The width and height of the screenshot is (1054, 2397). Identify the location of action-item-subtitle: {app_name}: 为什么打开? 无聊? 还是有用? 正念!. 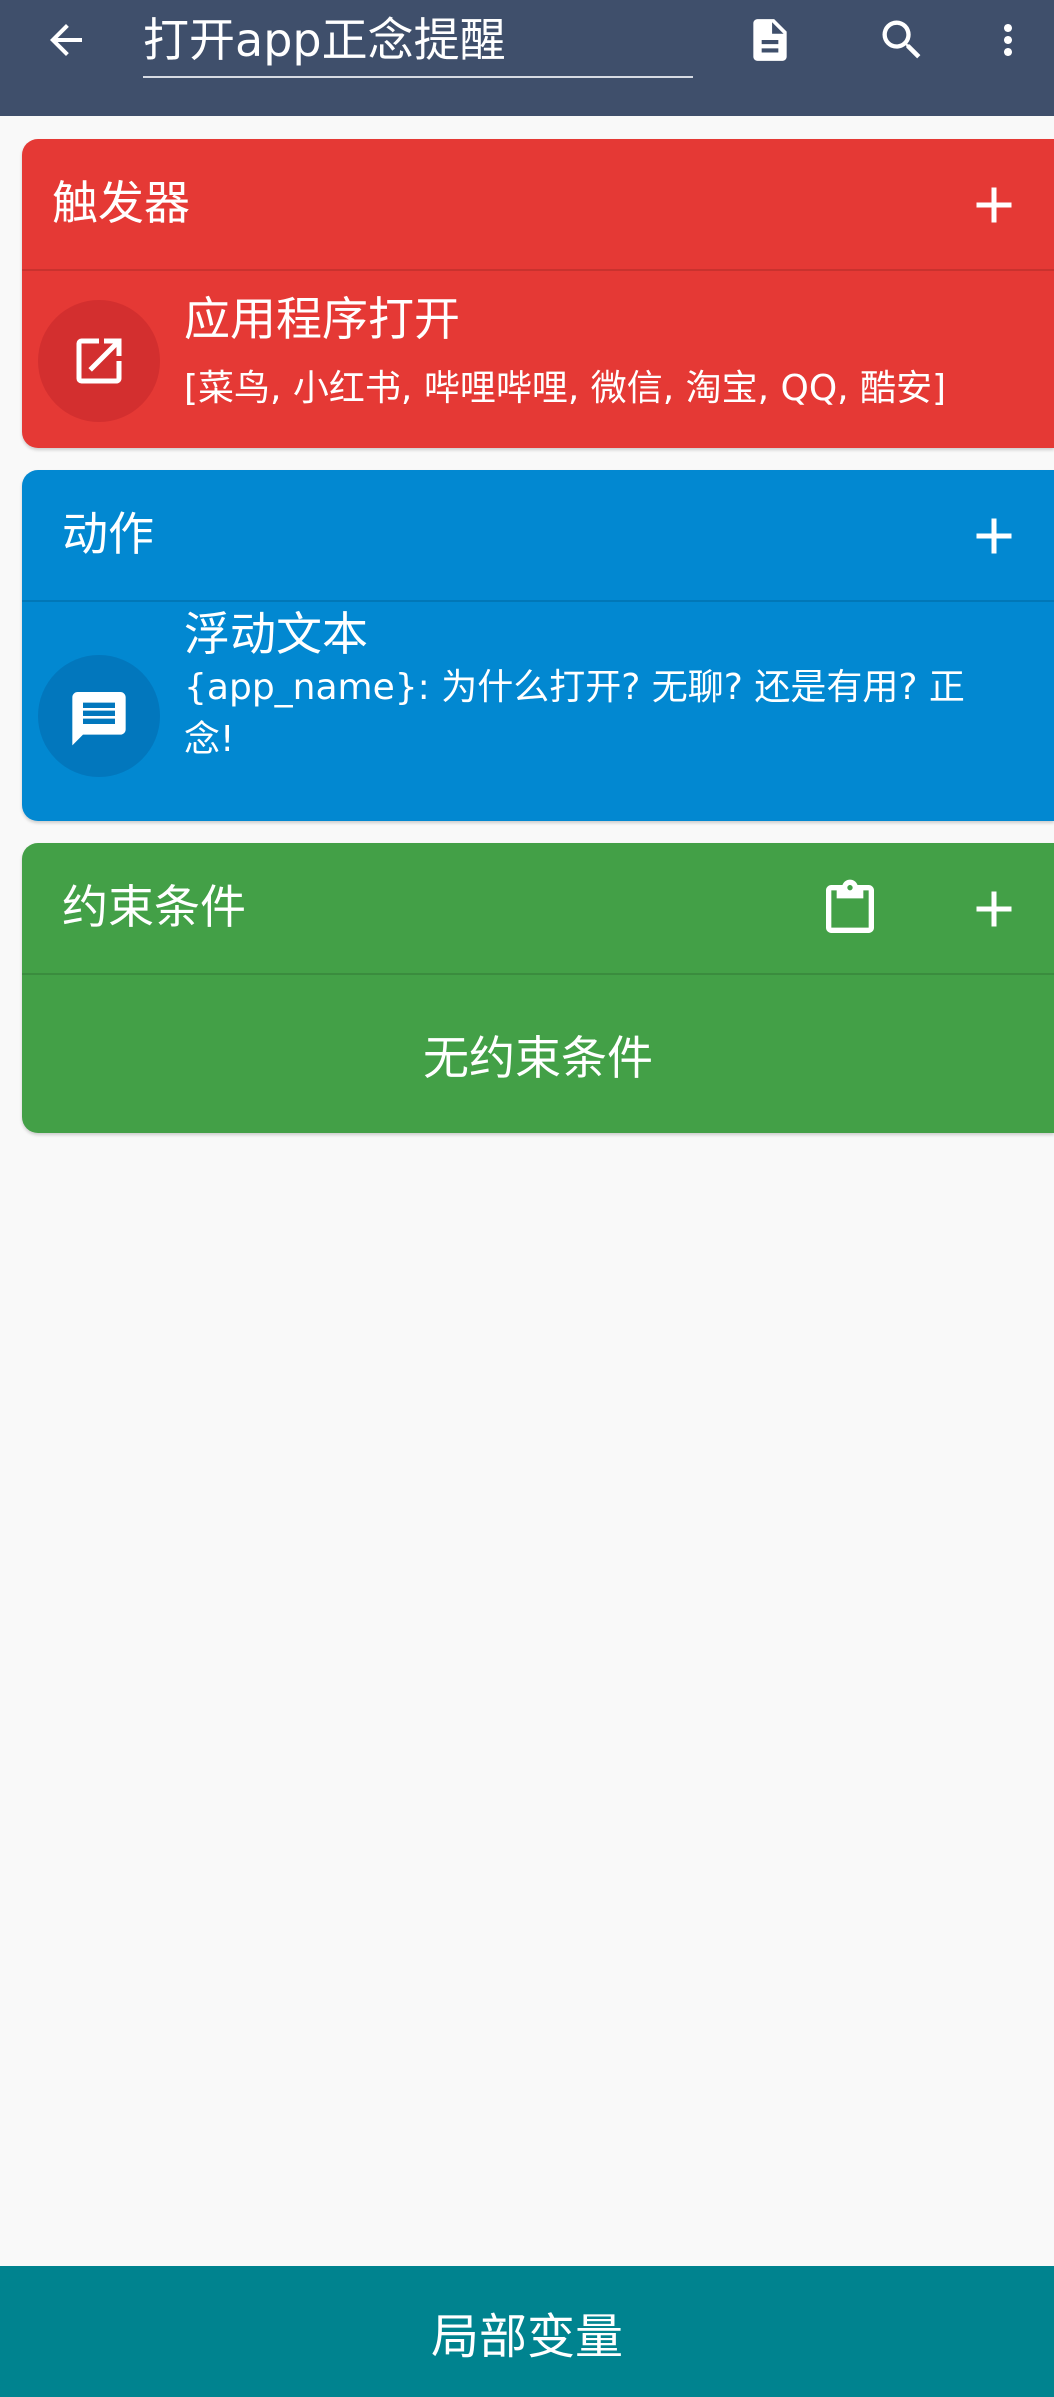
(574, 713).